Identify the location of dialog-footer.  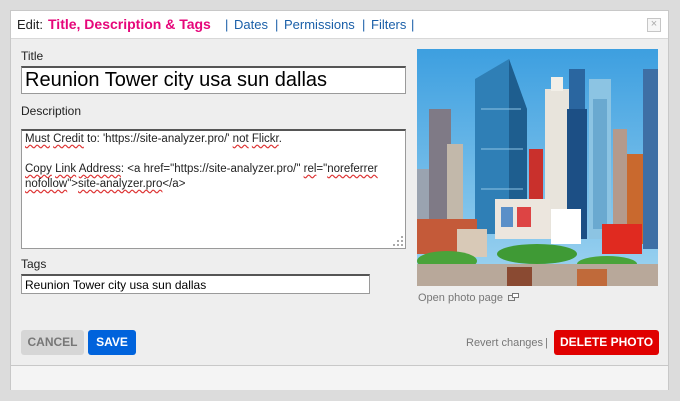
(339, 377).